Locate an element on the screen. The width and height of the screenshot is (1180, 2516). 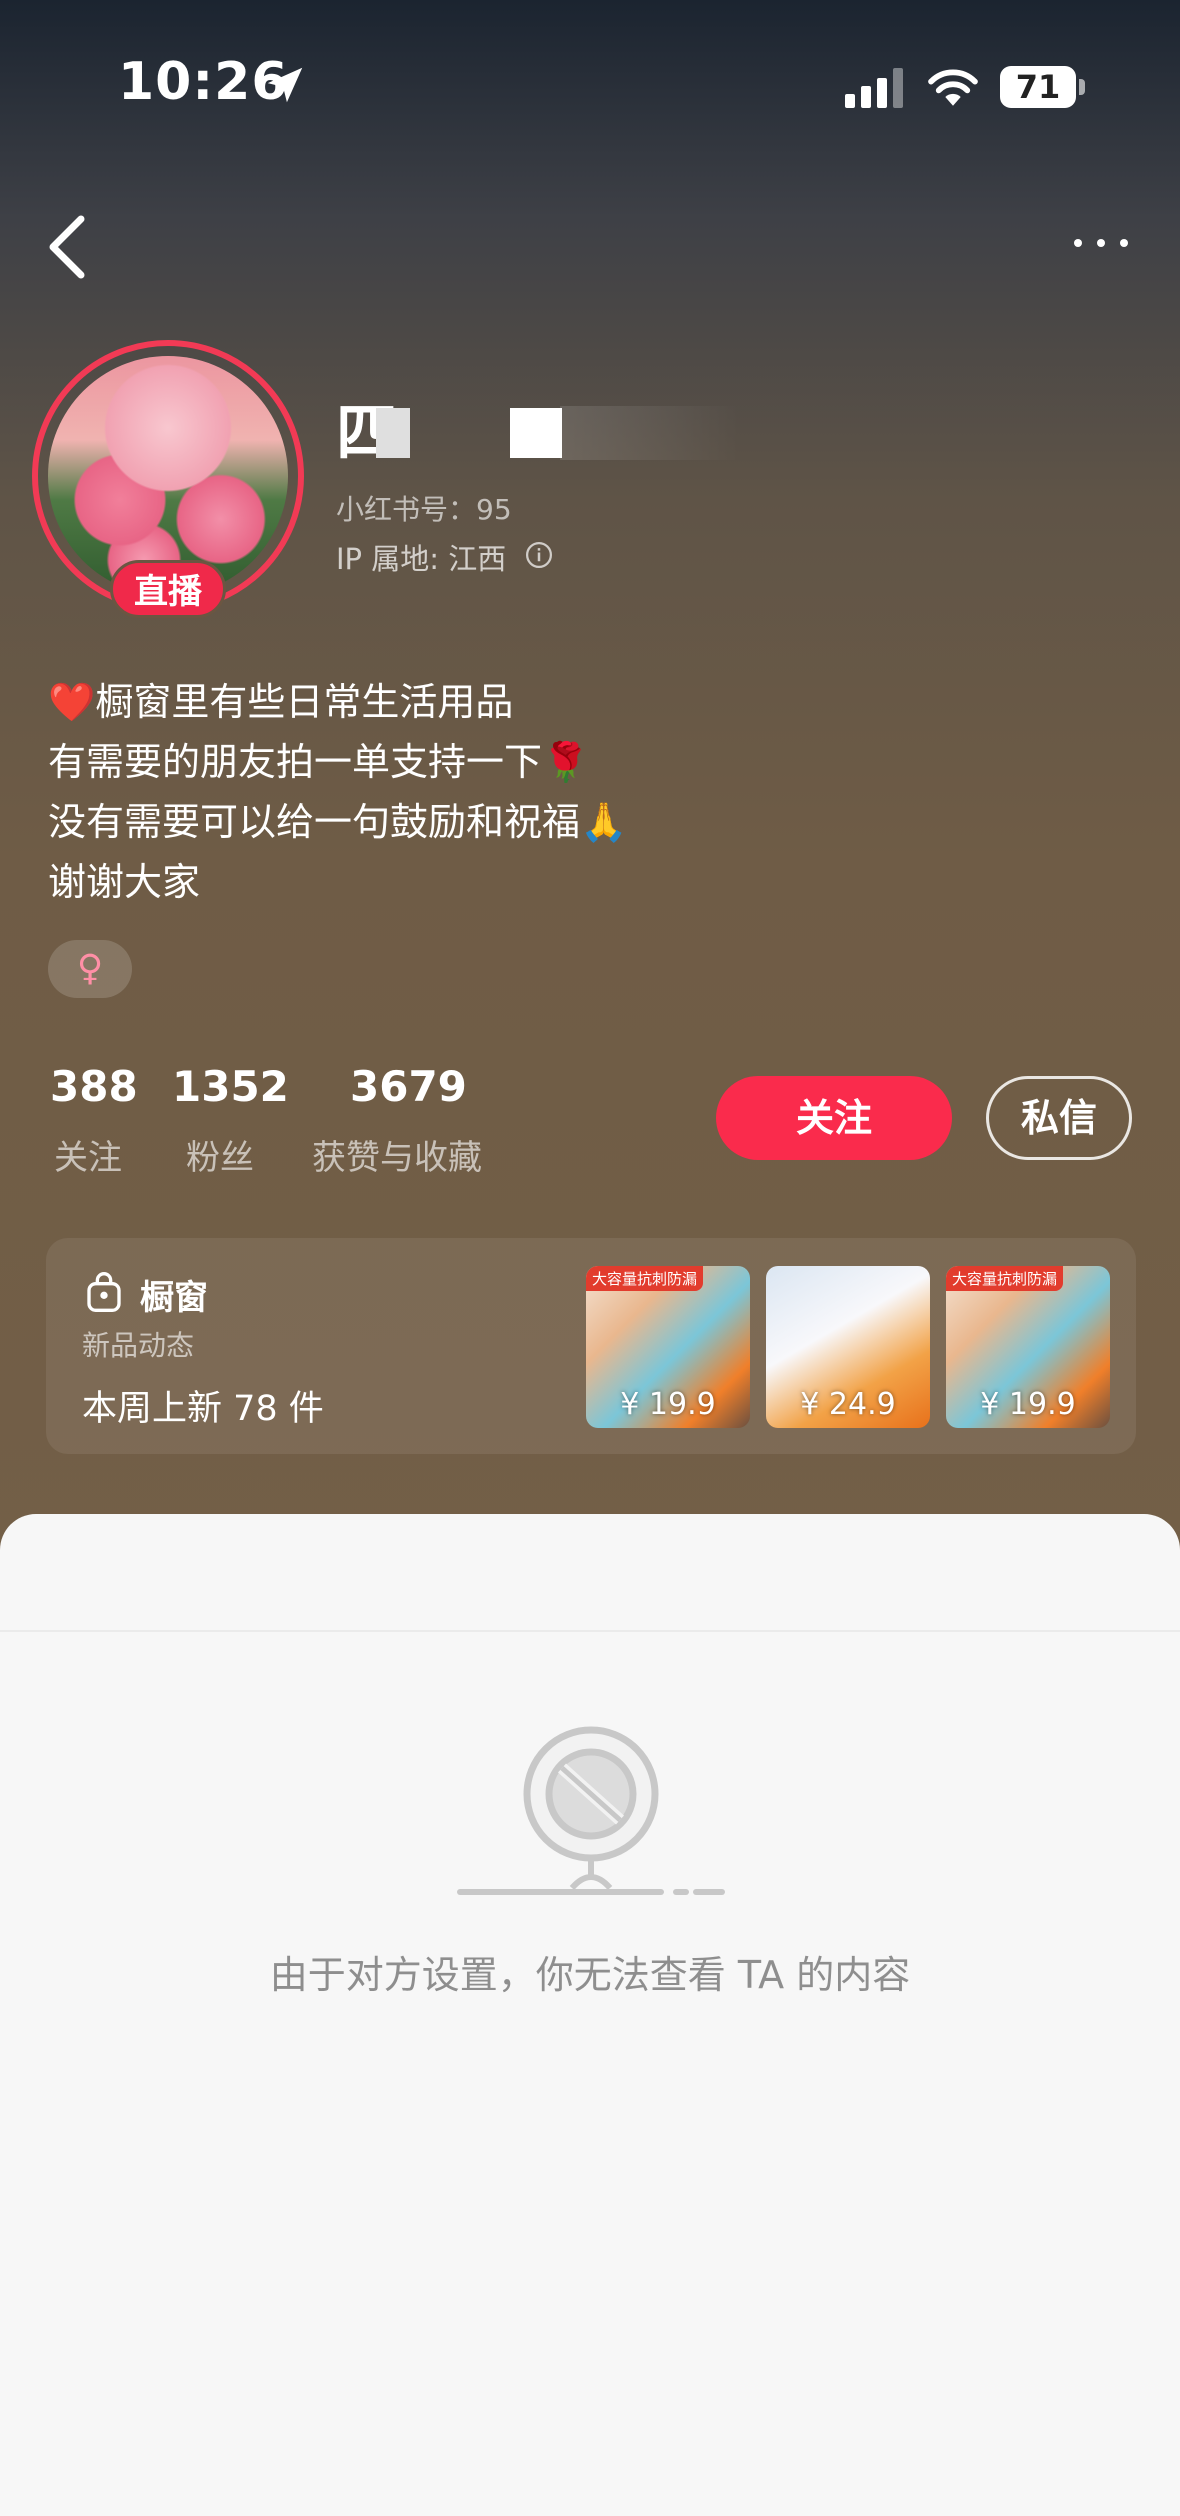
battery-icon: 71 is located at coordinates (1038, 87).